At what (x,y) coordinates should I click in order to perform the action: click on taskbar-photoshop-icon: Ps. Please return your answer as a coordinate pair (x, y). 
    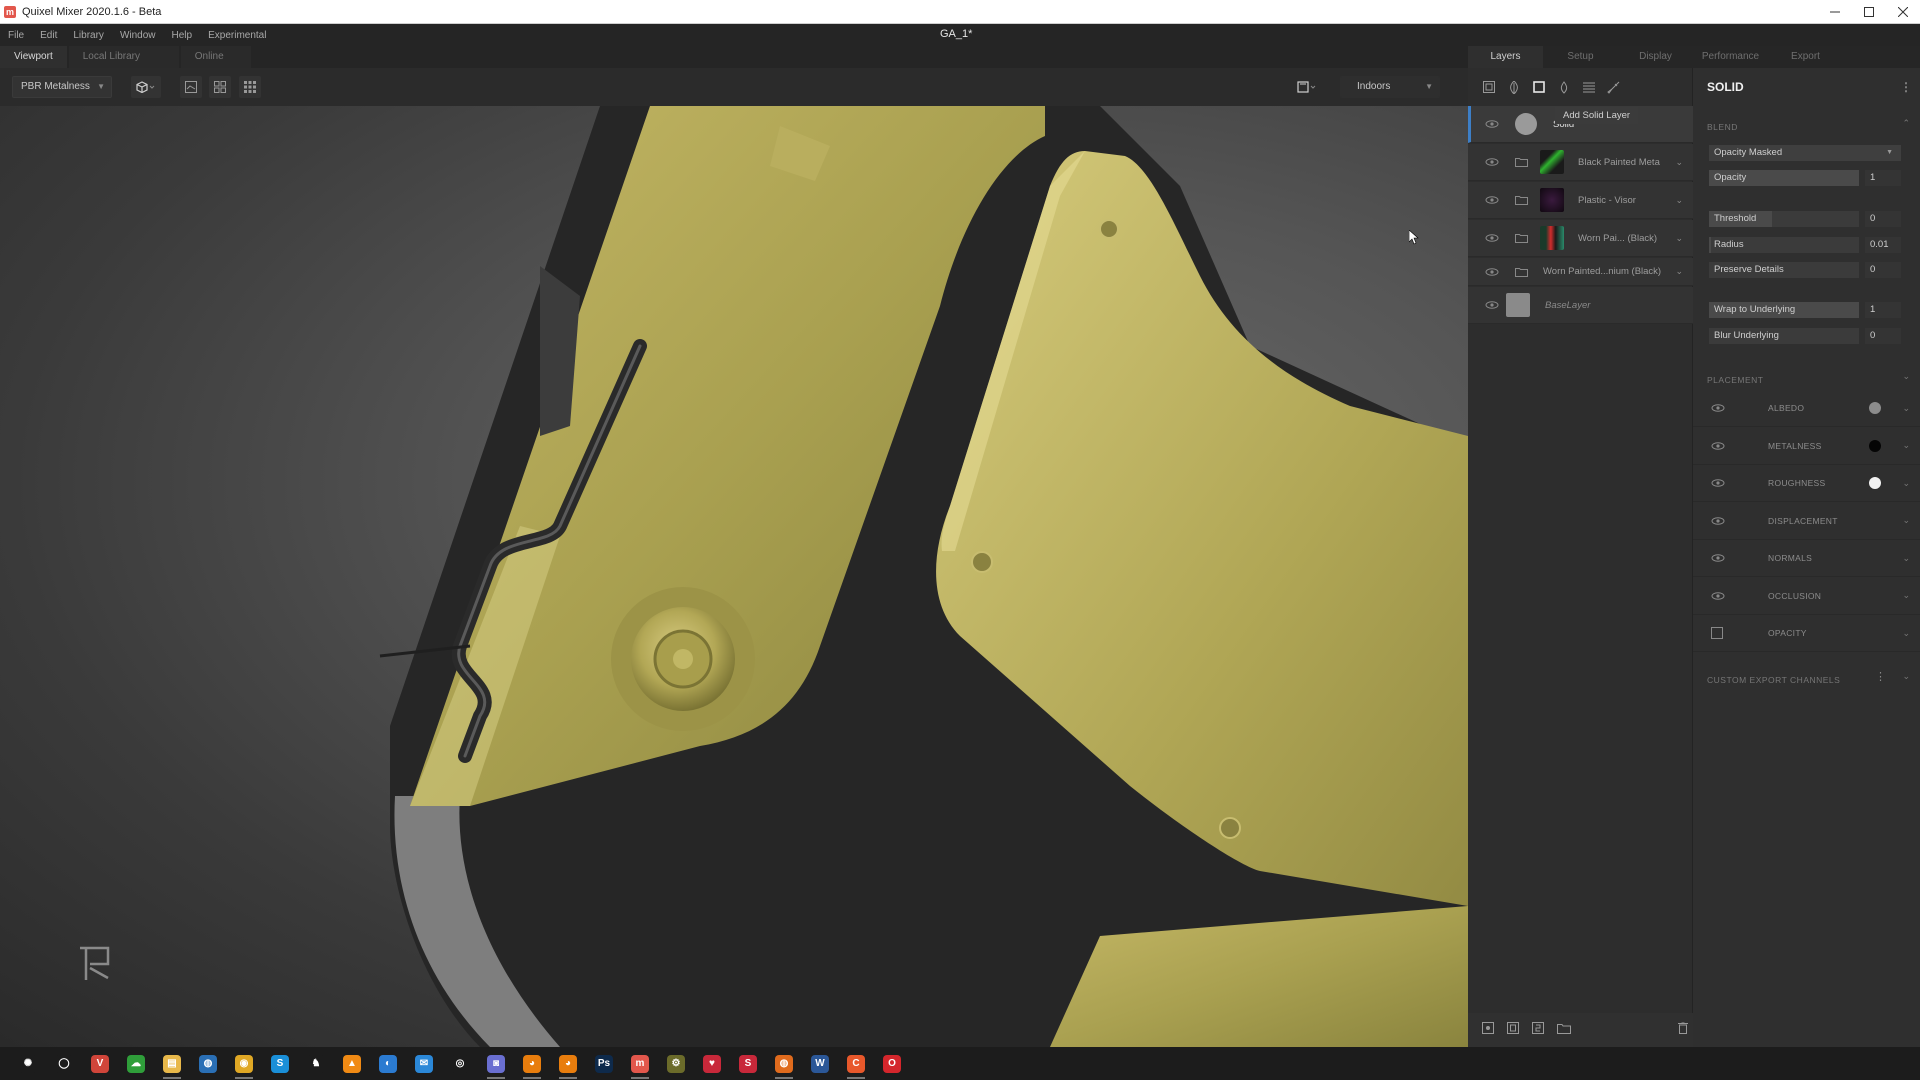
    Looking at the image, I should click on (604, 1063).